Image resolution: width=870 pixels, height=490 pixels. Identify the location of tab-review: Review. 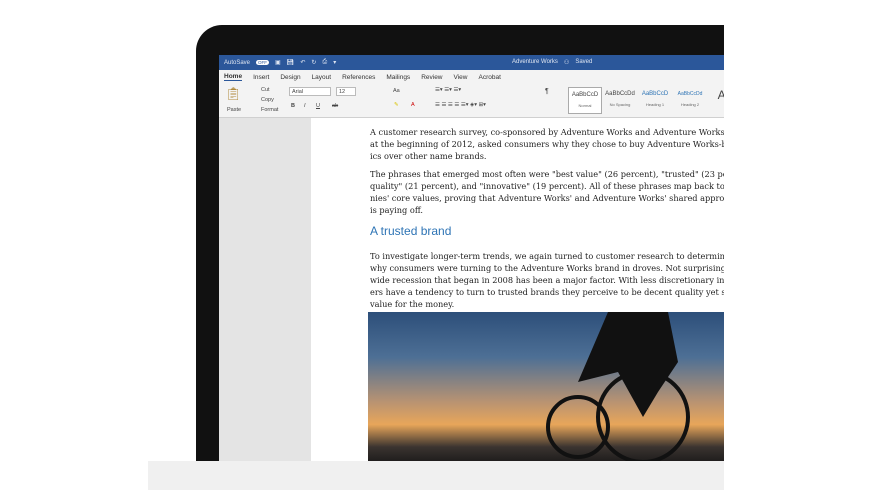
(431, 77).